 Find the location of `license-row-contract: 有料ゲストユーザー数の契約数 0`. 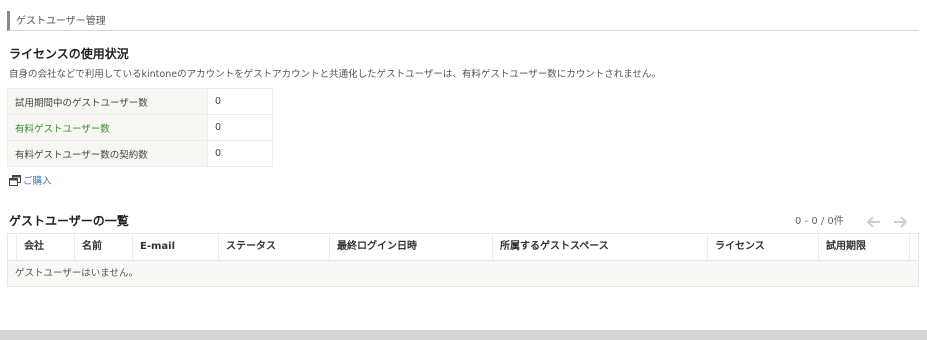

license-row-contract: 有料ゲストユーザー数の契約数 0 is located at coordinates (140, 153).